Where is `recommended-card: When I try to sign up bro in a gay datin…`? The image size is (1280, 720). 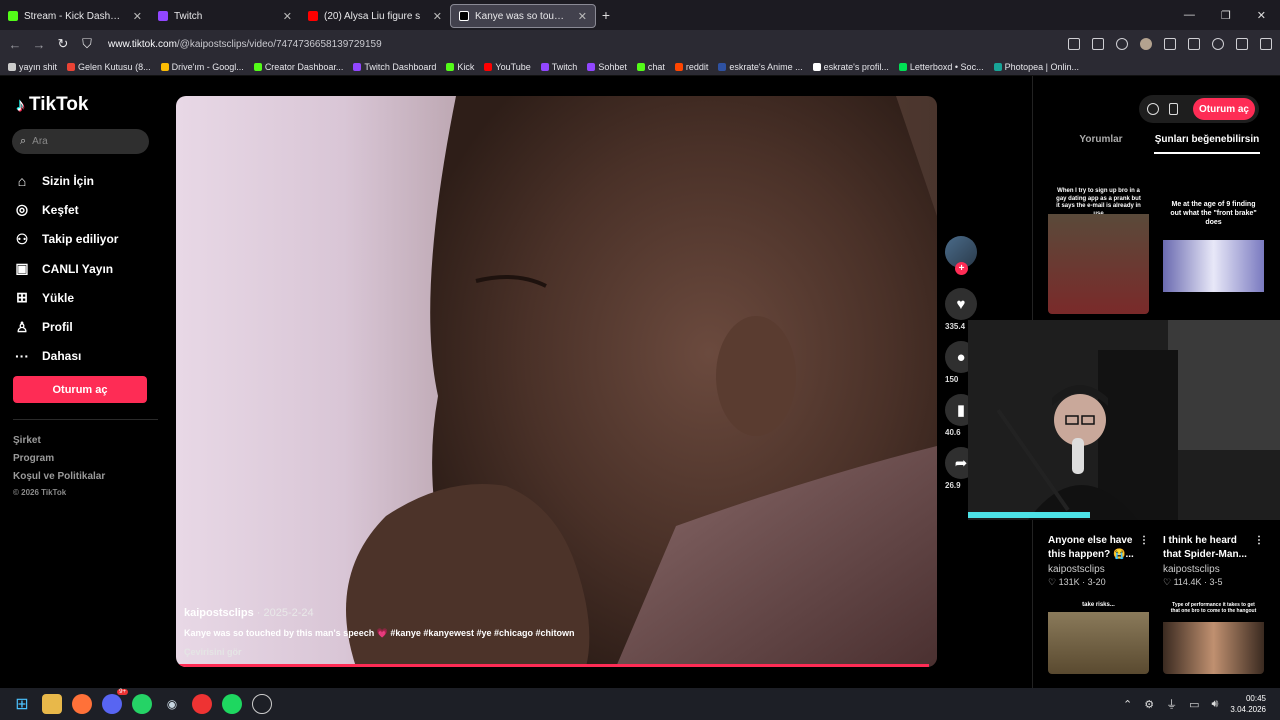 recommended-card: When I try to sign up bro in a gay datin… is located at coordinates (1098, 245).